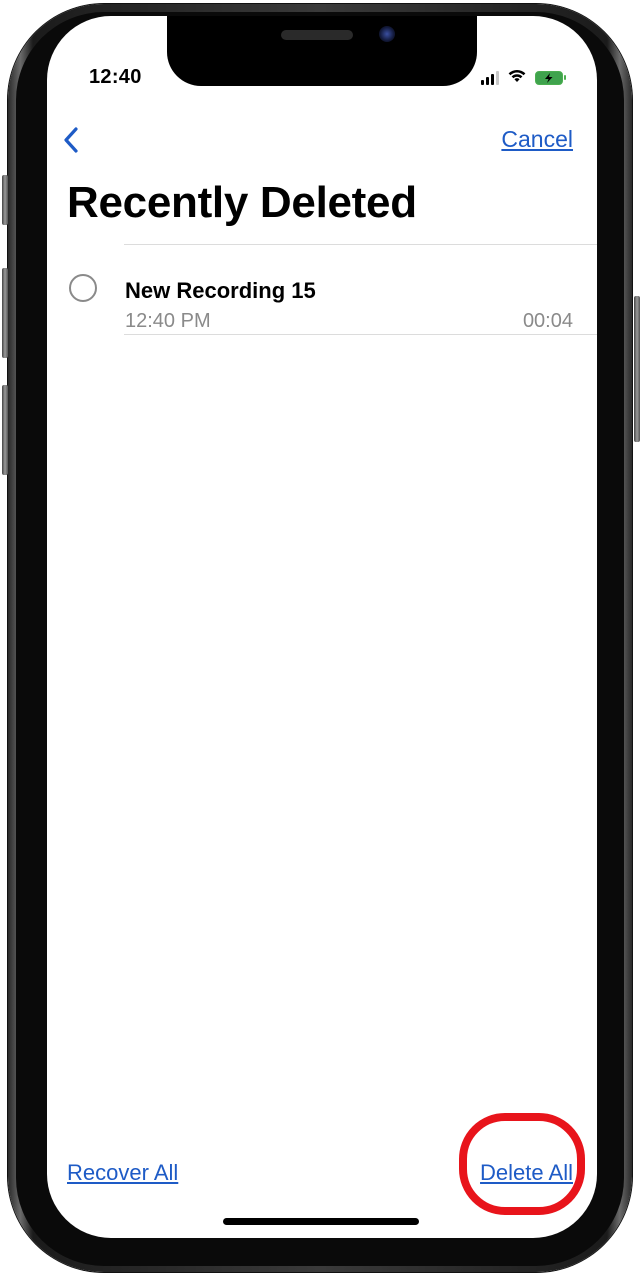 The width and height of the screenshot is (642, 1280). I want to click on notch, so click(322, 51).